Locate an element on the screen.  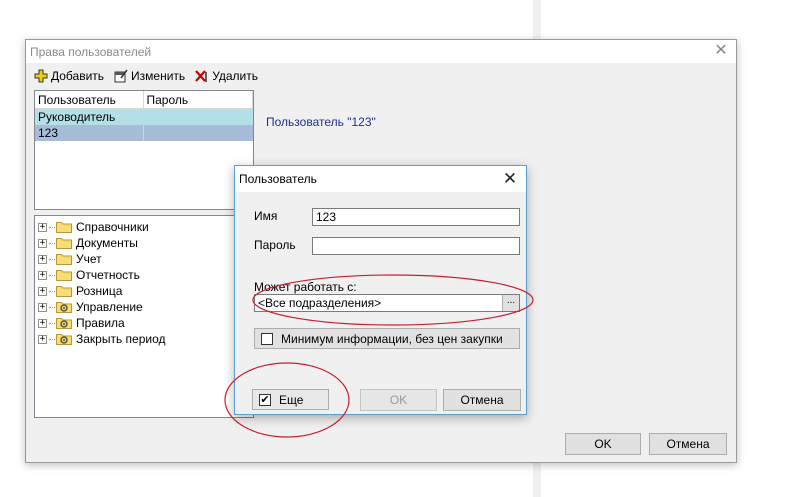
window-titlebar: Права пользователей ✕ is located at coordinates (381, 51).